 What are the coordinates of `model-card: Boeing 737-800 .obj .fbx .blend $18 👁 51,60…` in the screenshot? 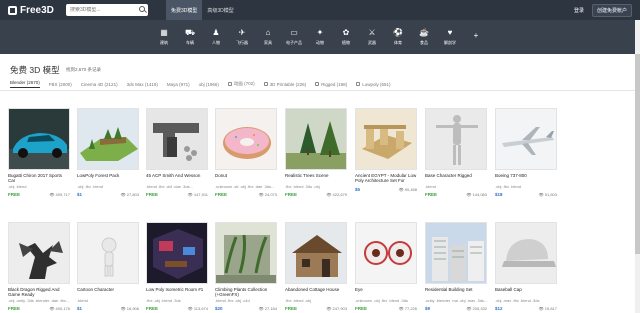 It's located at (526, 152).